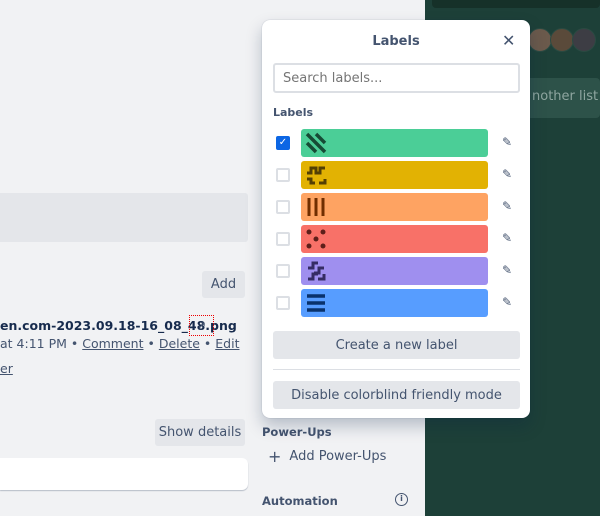  What do you see at coordinates (223, 284) in the screenshot?
I see `add-button: Add` at bounding box center [223, 284].